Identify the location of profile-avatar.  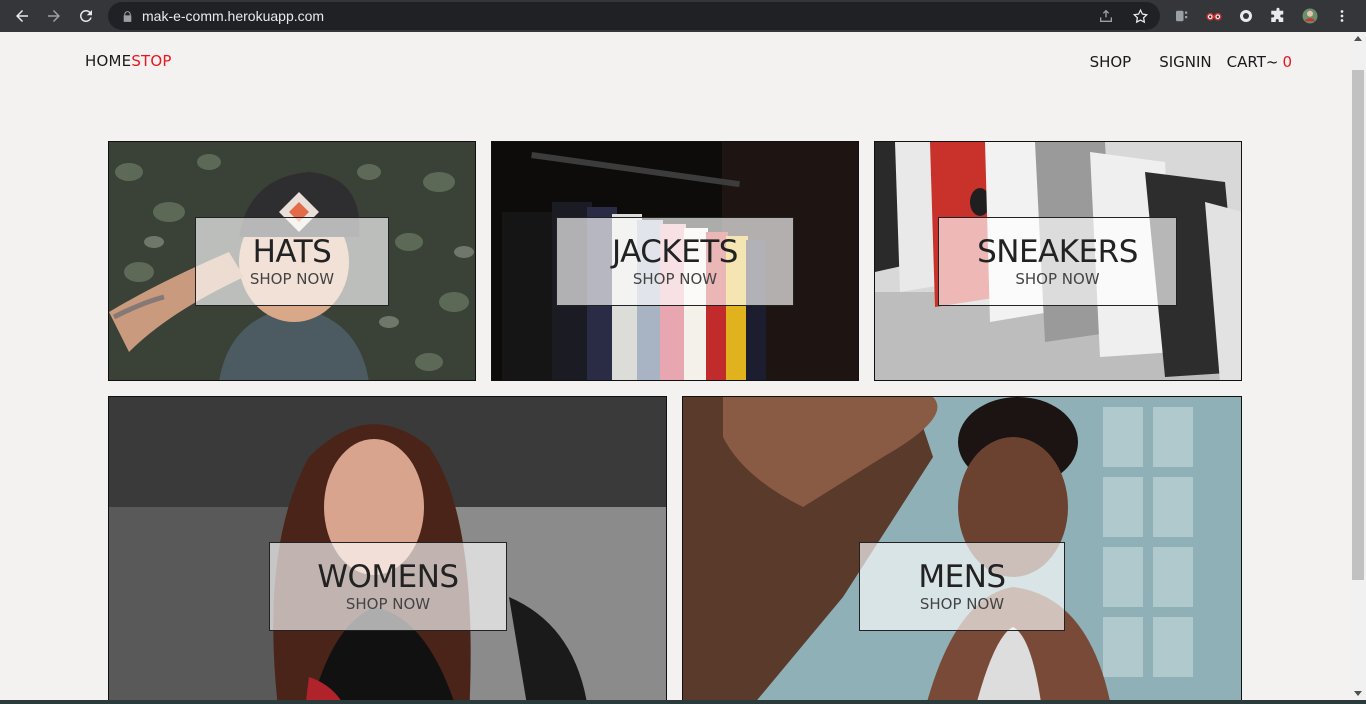
(1310, 16).